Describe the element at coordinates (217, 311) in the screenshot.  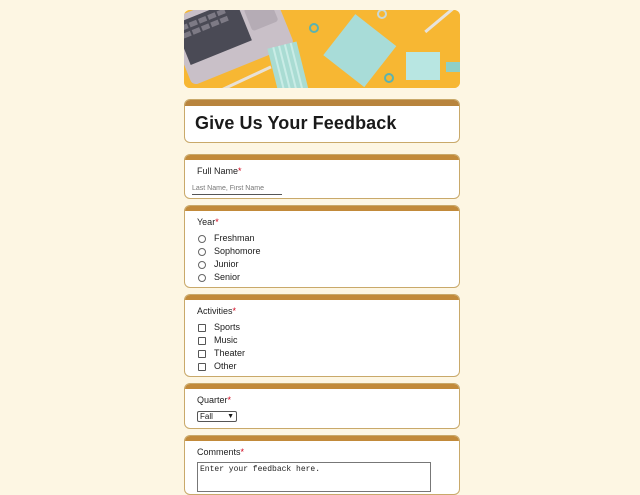
I see `activities-label: Activities*` at that location.